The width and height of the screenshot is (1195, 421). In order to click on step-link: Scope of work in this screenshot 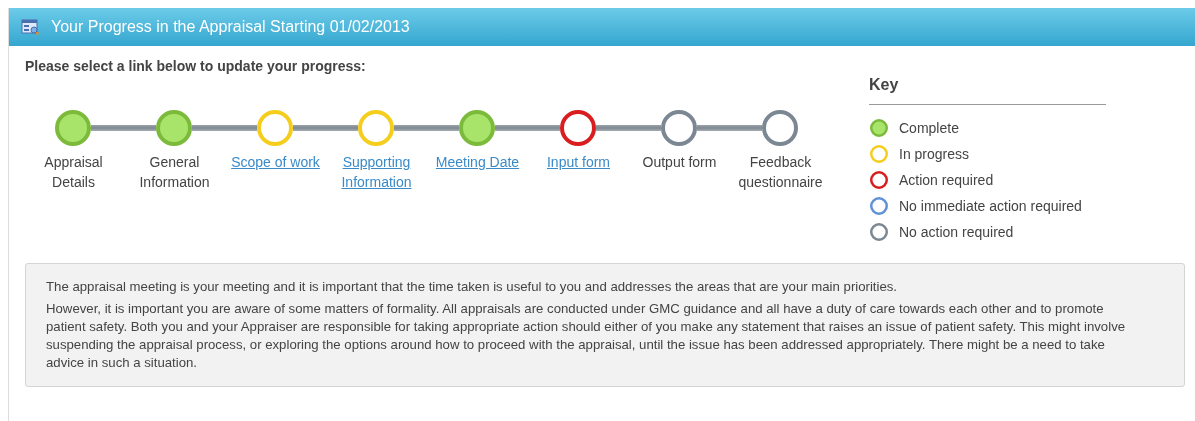, I will do `click(275, 172)`.